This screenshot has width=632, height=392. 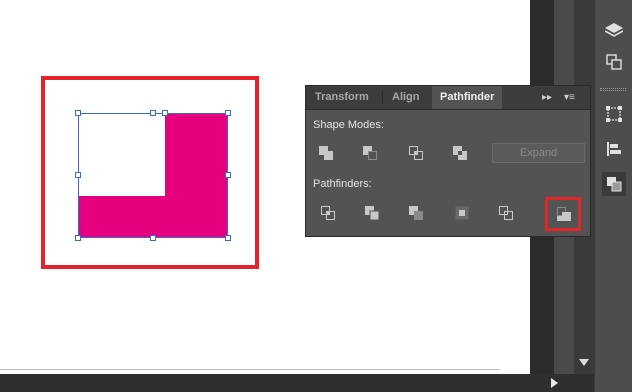 What do you see at coordinates (554, 383) in the screenshot?
I see `status-bar-arrow-icon` at bounding box center [554, 383].